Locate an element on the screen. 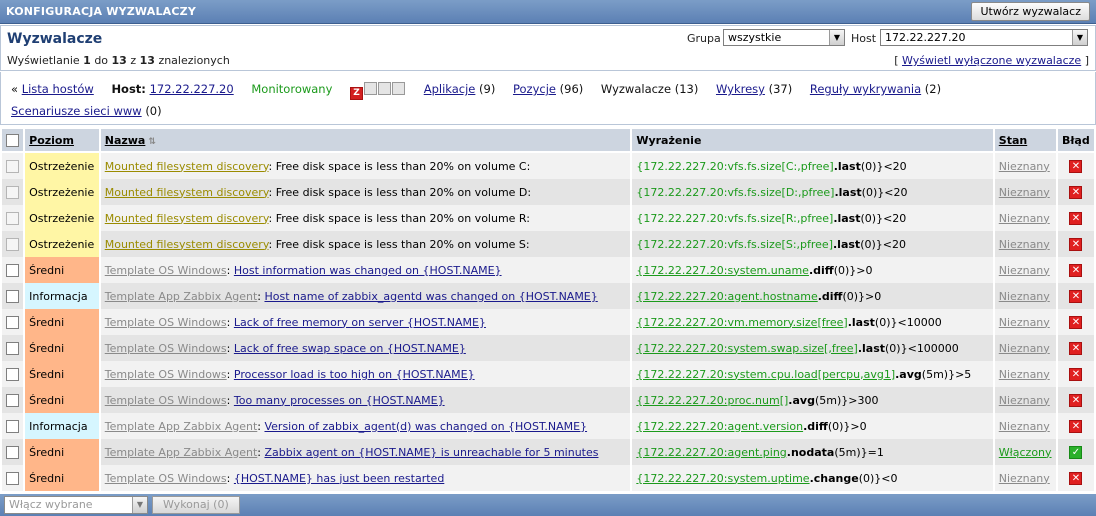 The image size is (1096, 516). nav-applications: Aplikacje (9) is located at coordinates (459, 89).